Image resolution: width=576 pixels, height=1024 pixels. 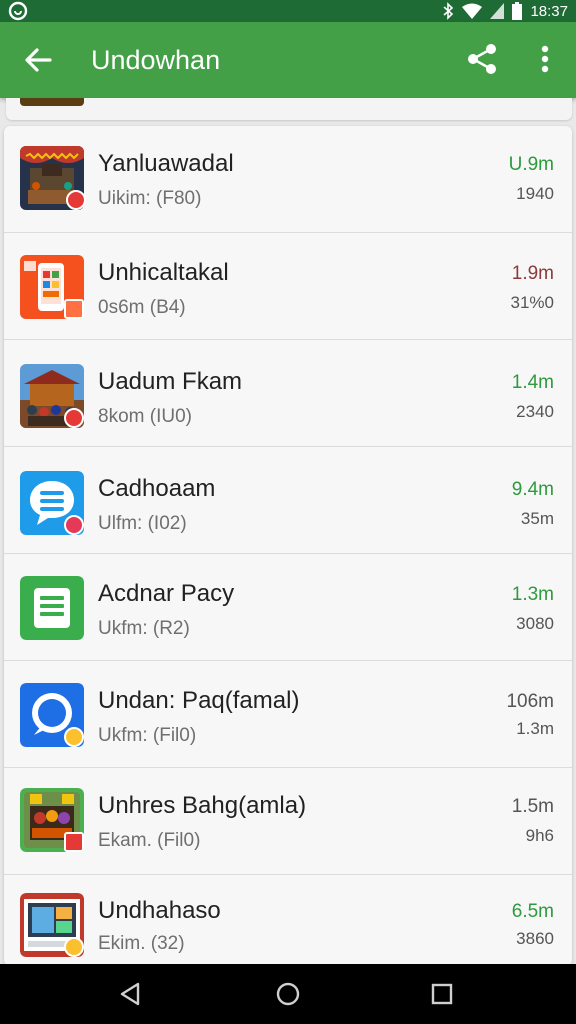 What do you see at coordinates (448, 11) in the screenshot?
I see `bluetooth-icon` at bounding box center [448, 11].